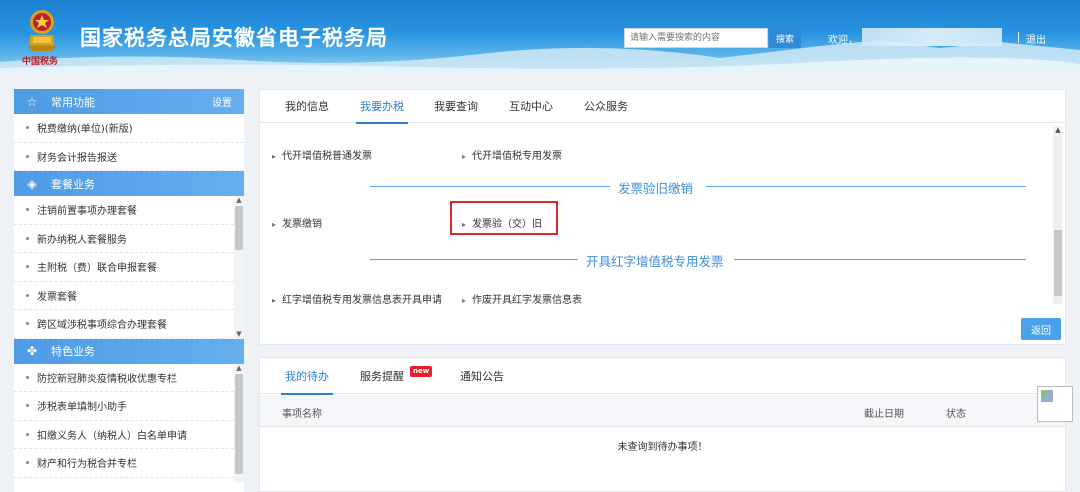  I want to click on sidebar-item: 财产和行为税合并专栏, so click(129, 463).